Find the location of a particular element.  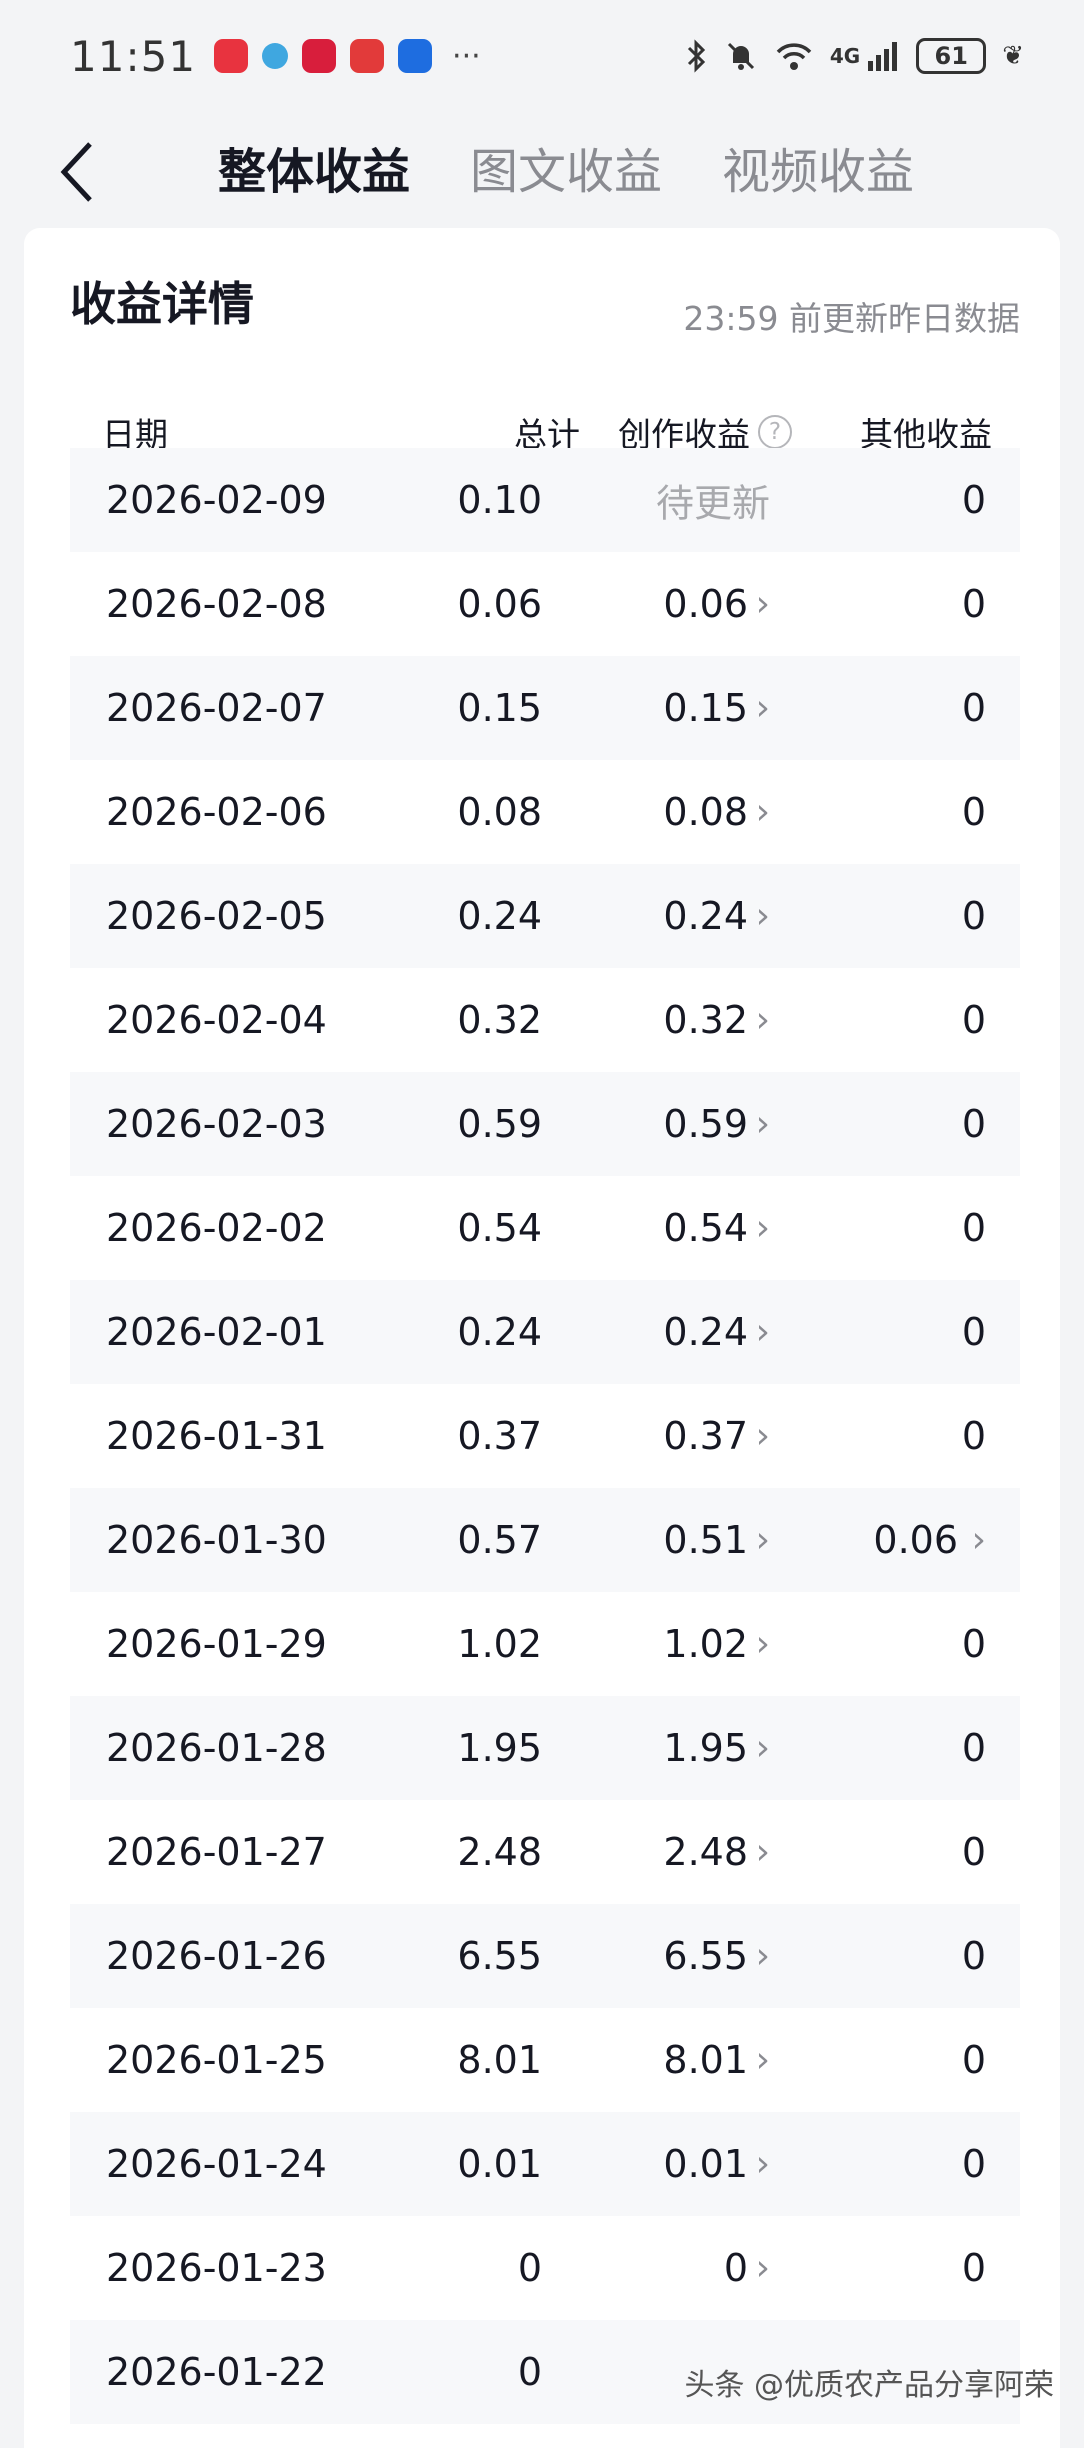

tab-video-revenue: 视频收益 is located at coordinates (818, 167).